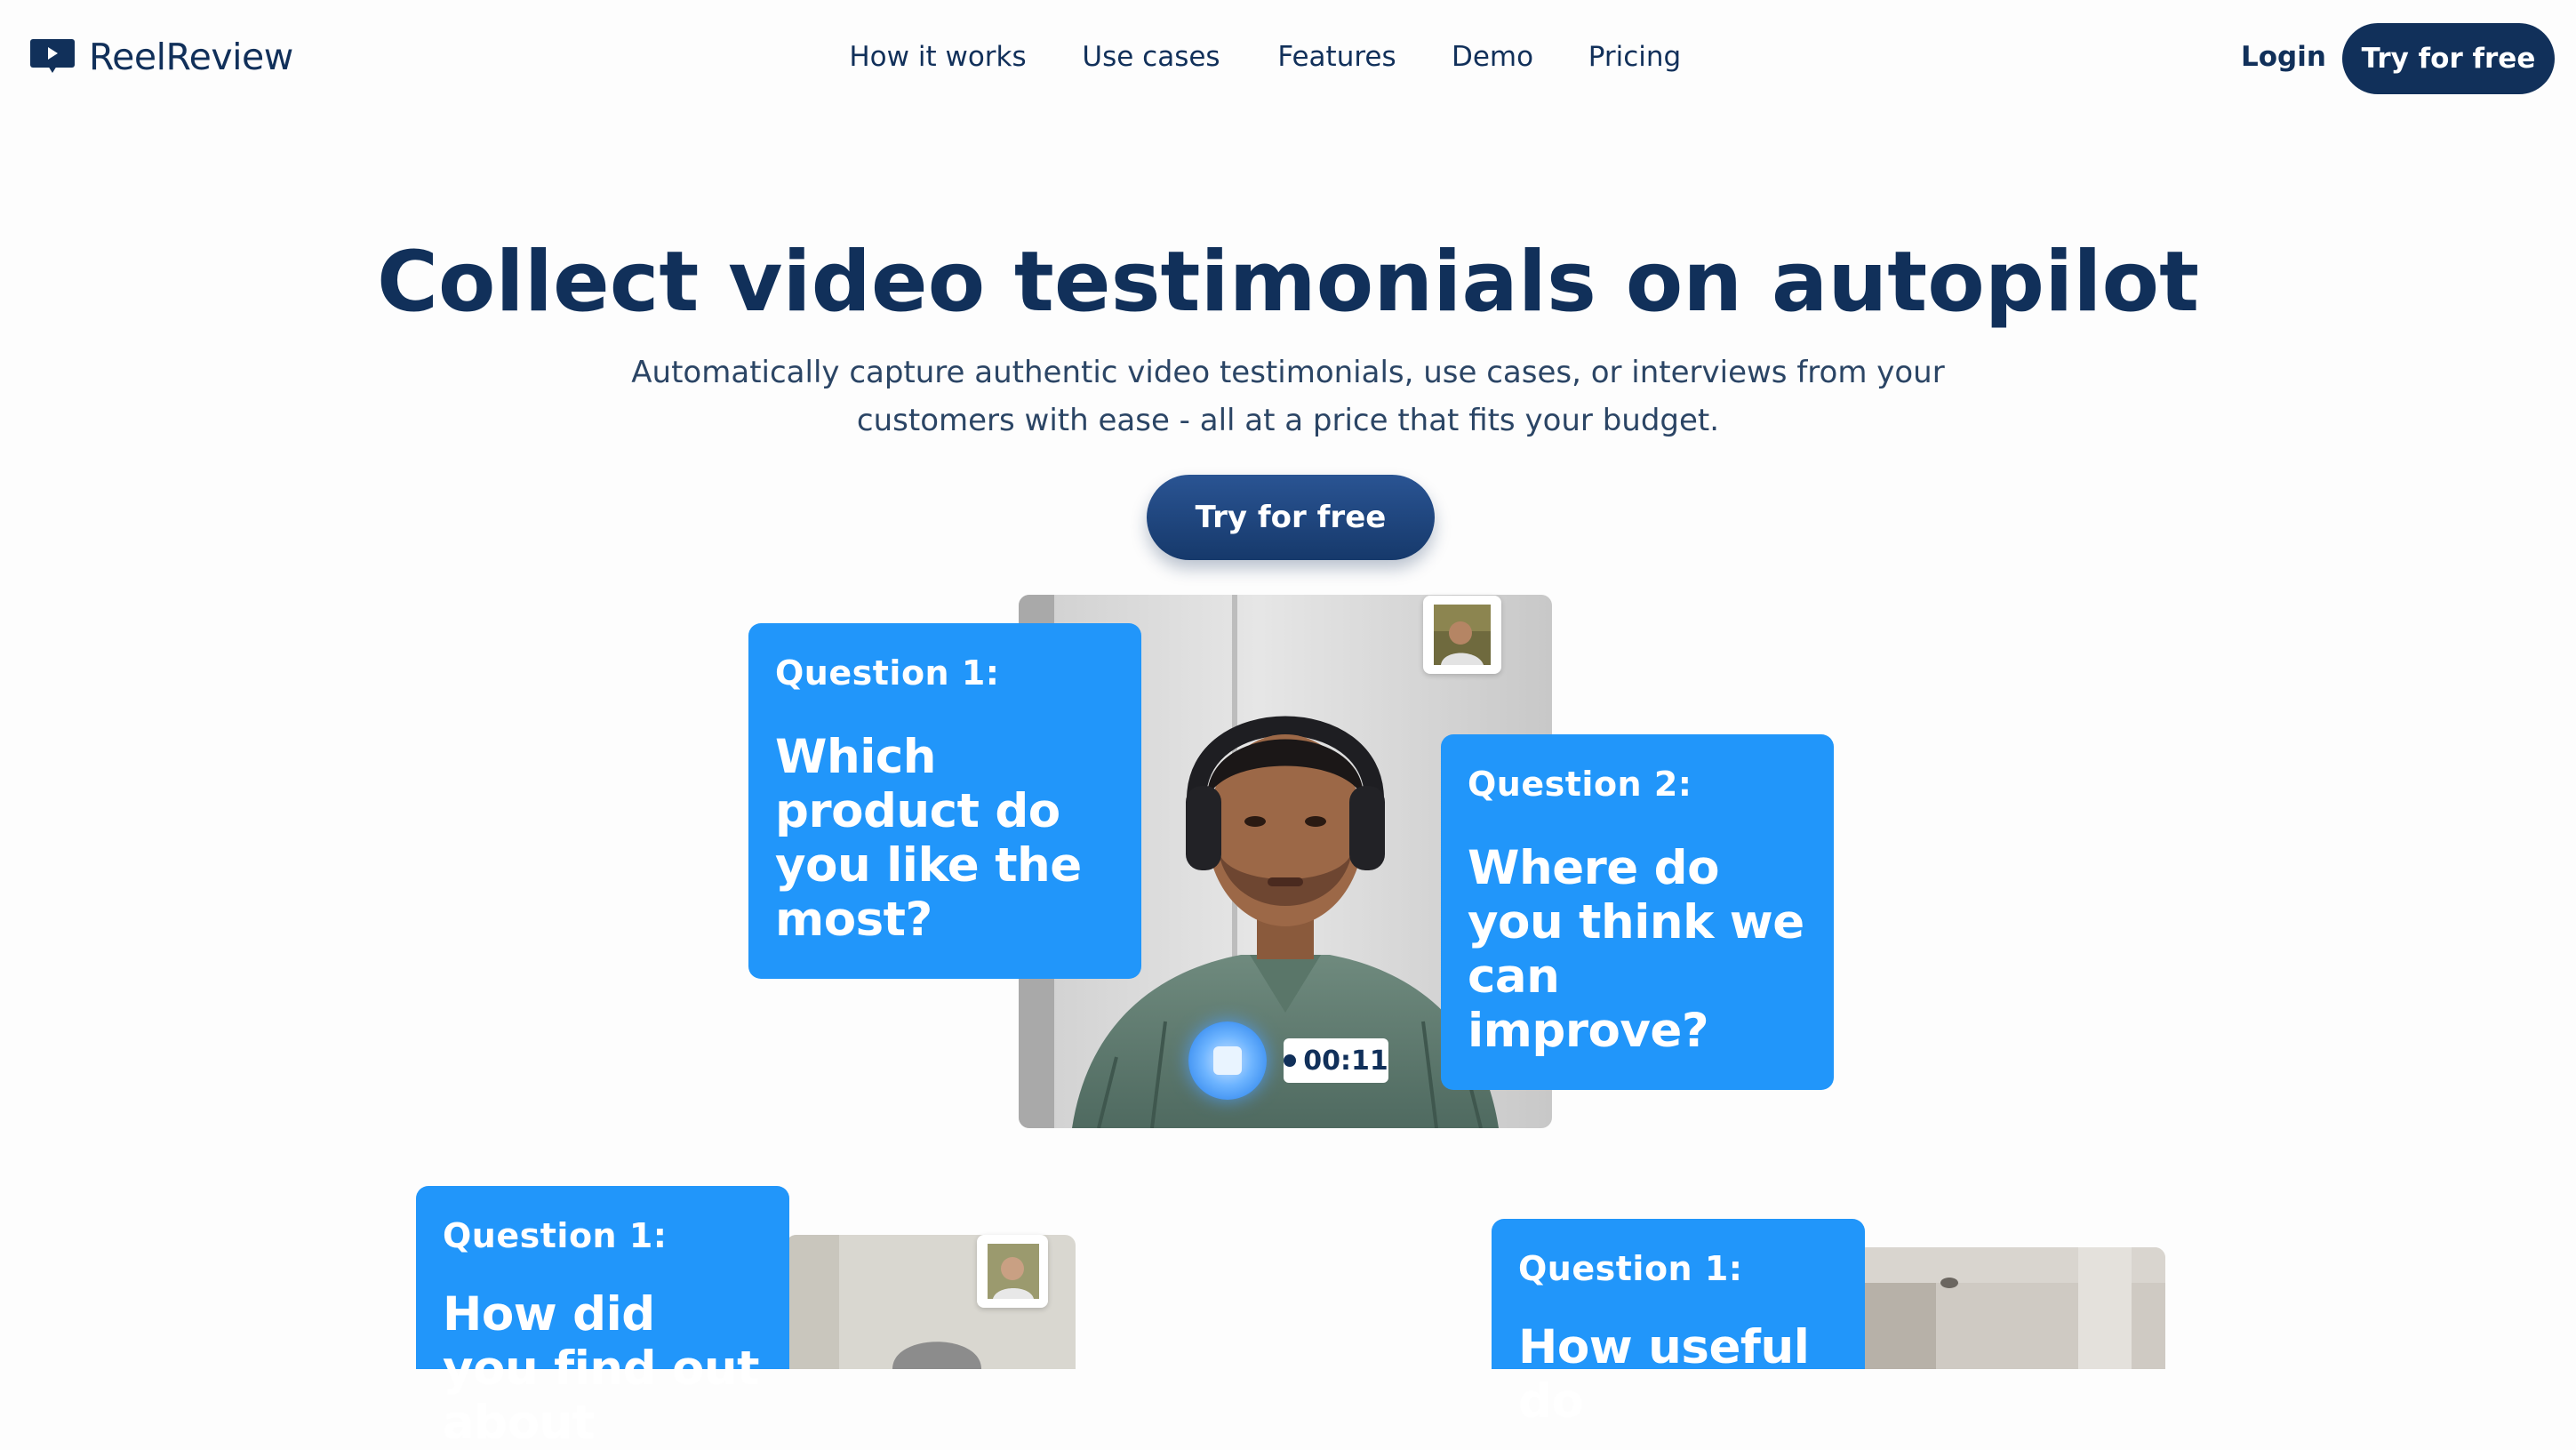 This screenshot has width=2576, height=1450. What do you see at coordinates (2283, 57) in the screenshot?
I see `login-link: Login` at bounding box center [2283, 57].